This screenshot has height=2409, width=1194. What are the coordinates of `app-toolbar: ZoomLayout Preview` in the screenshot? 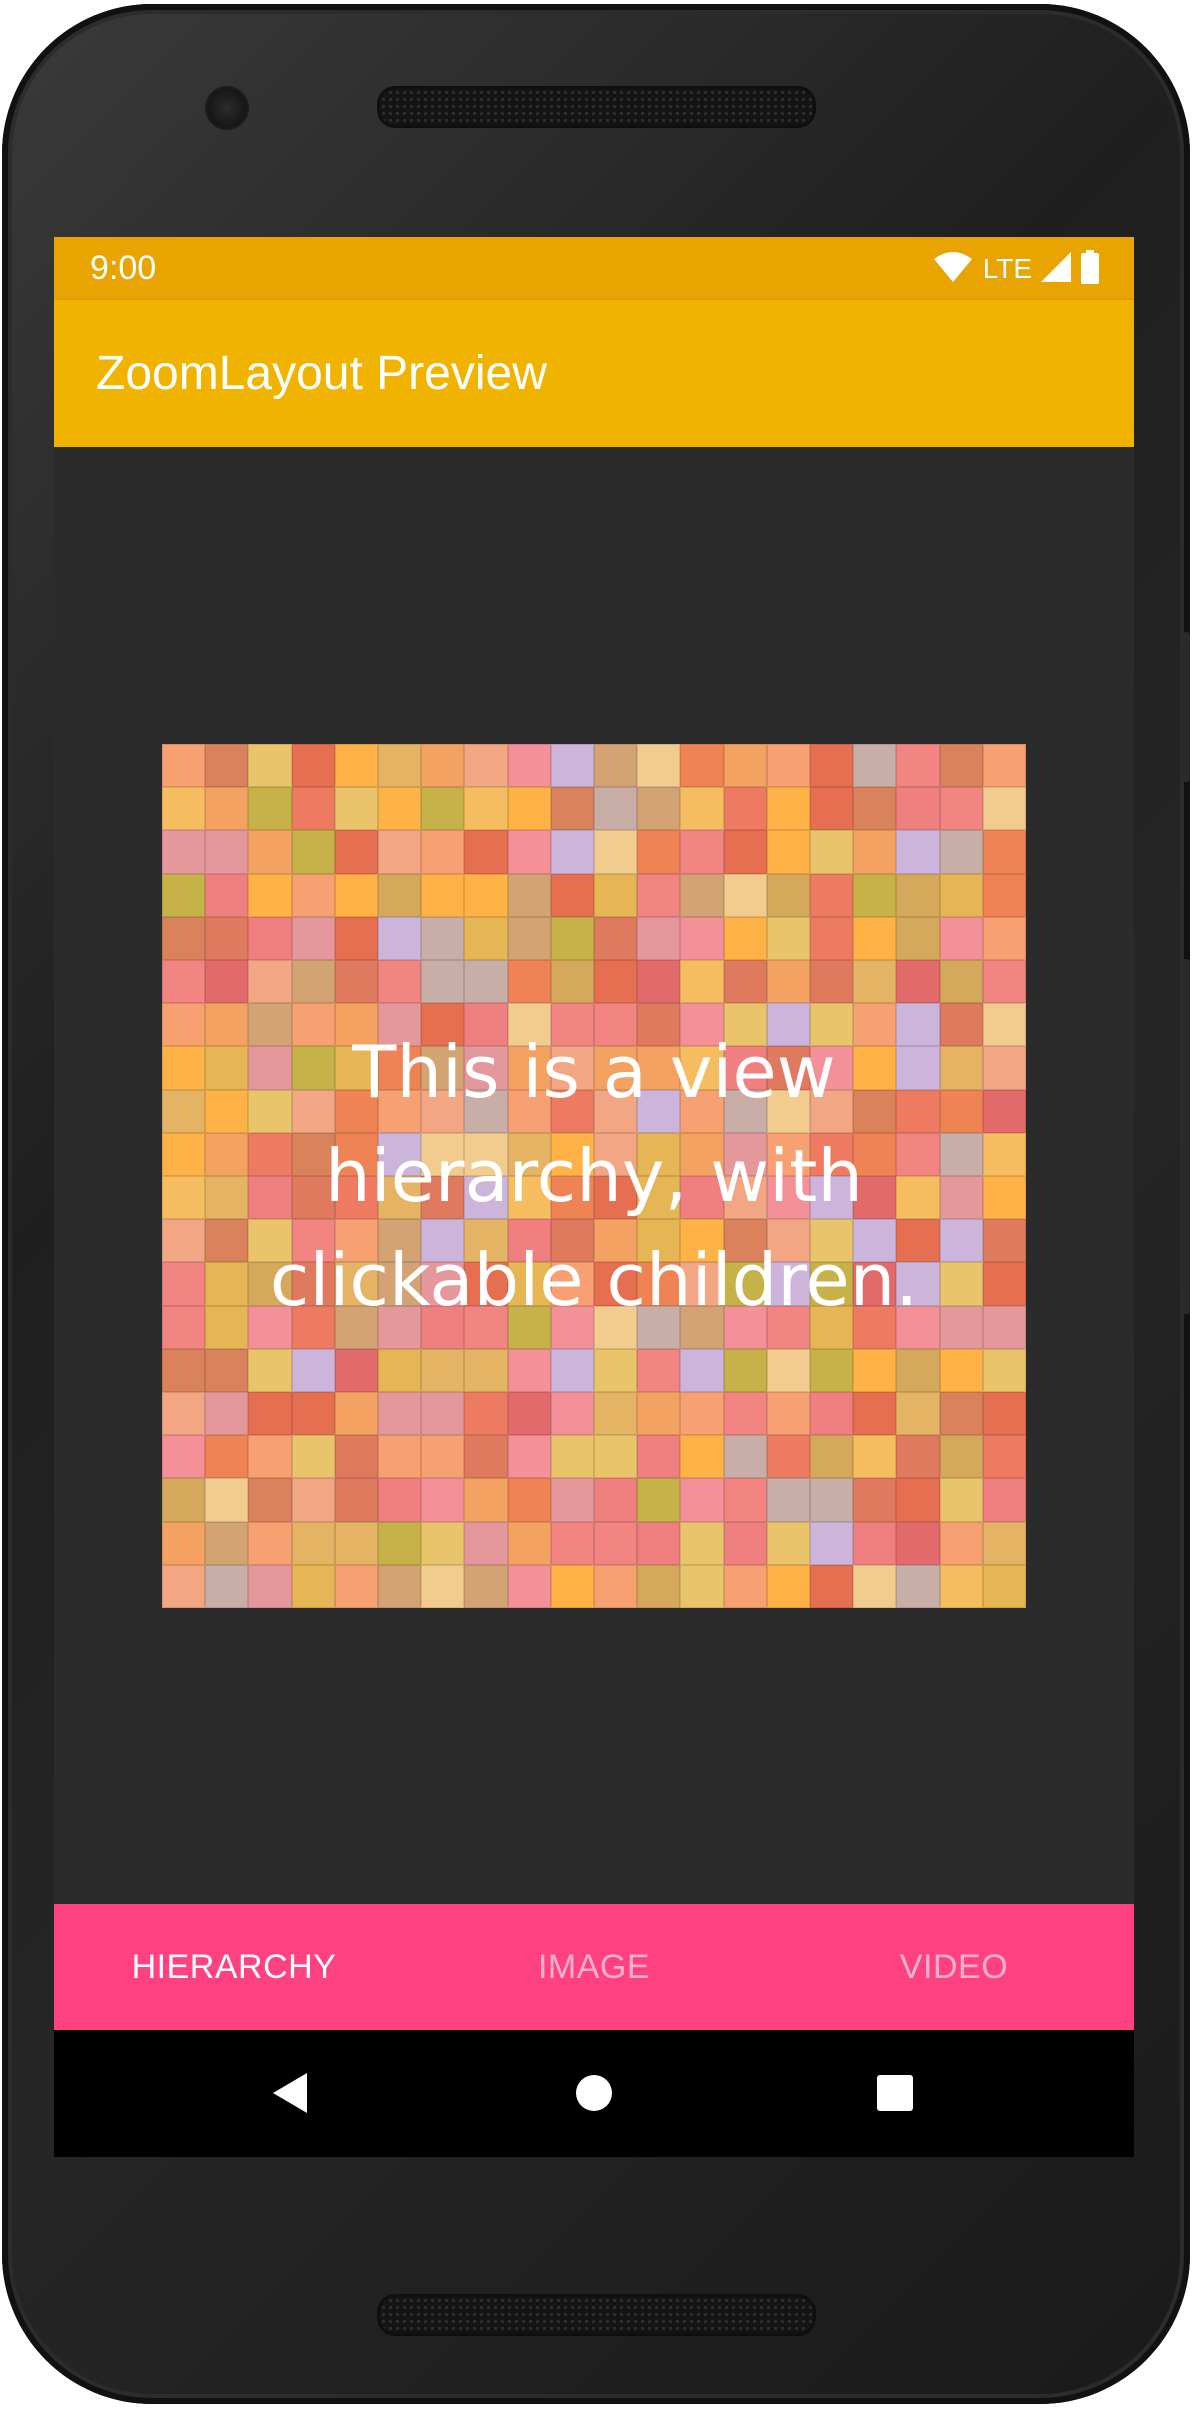 It's located at (594, 373).